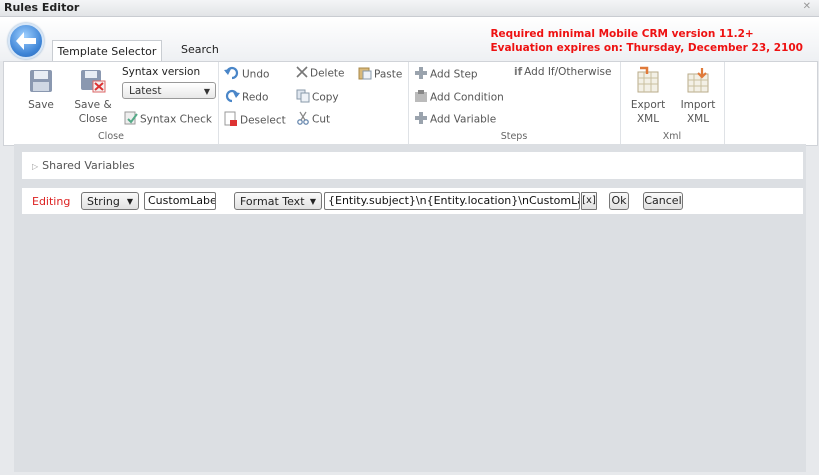 This screenshot has width=819, height=475. I want to click on export-xml-button: Export XML, so click(648, 96).